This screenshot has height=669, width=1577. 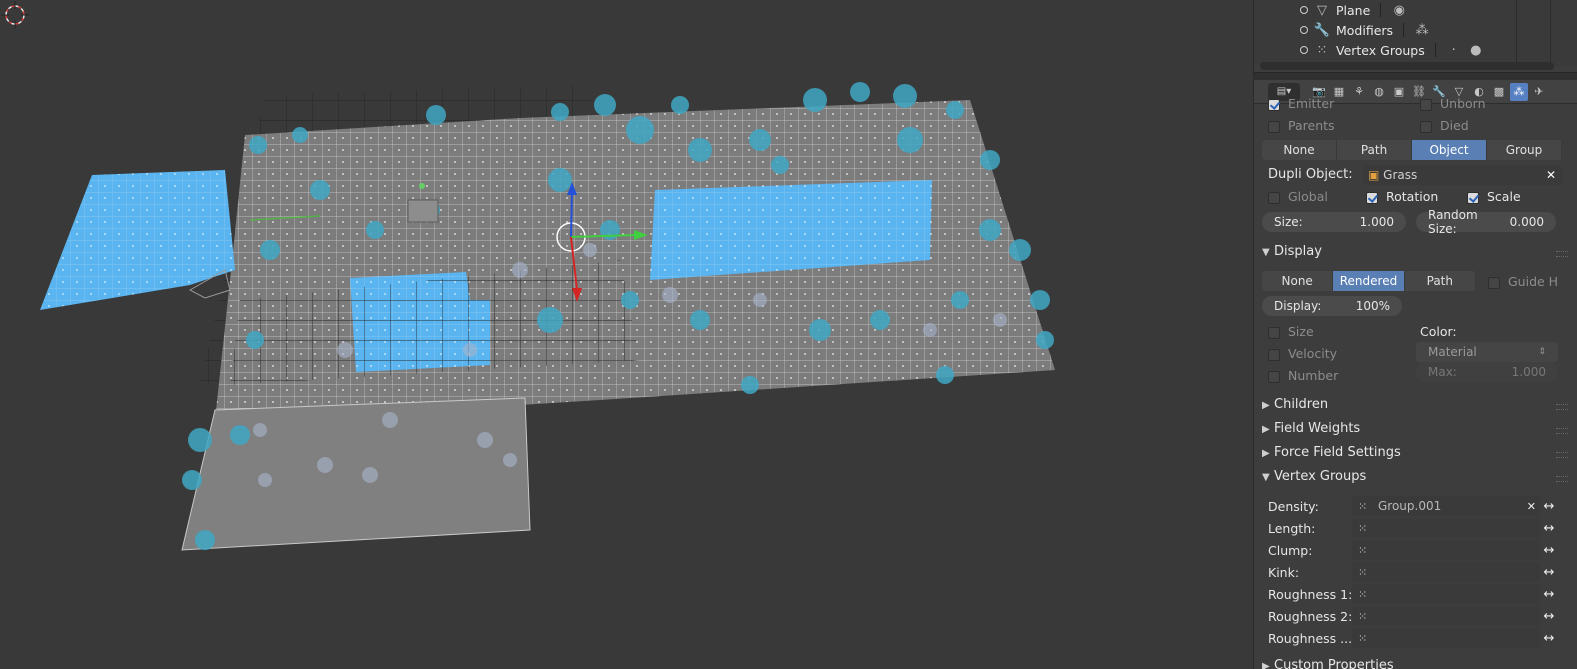 What do you see at coordinates (1317, 428) in the screenshot?
I see `panel-title: Field Weights` at bounding box center [1317, 428].